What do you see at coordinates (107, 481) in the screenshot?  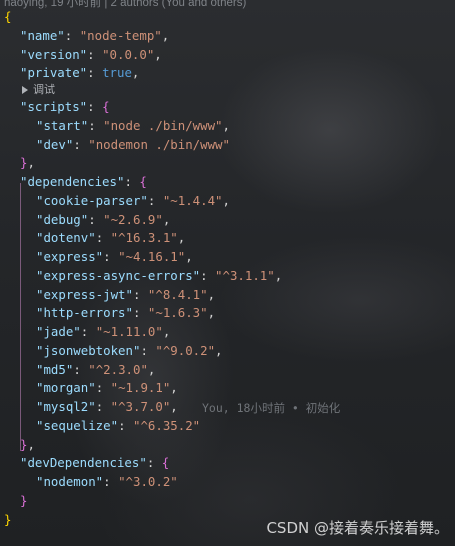 I see `code-line: "nodemon": "^3.0.2"` at bounding box center [107, 481].